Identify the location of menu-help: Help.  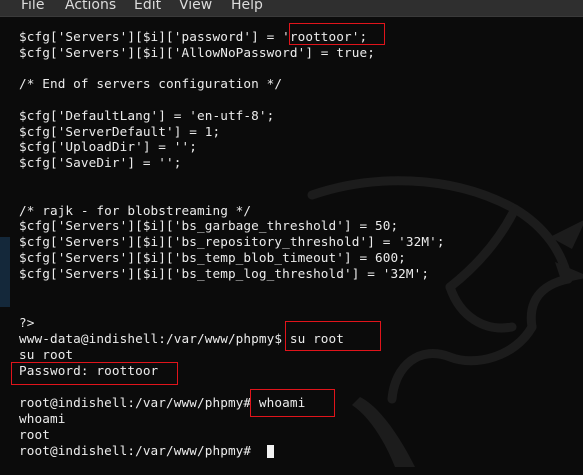
(247, 6).